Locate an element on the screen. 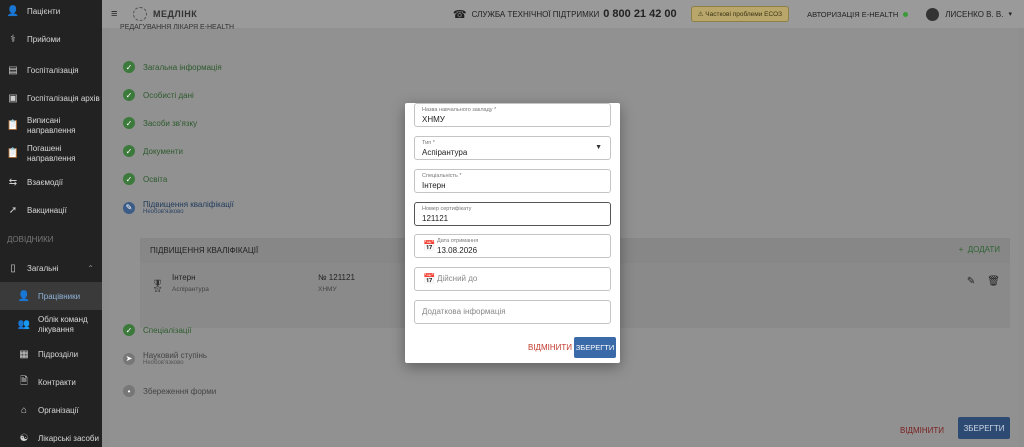  chevron-up-icon: ⌃ is located at coordinates (90, 268).